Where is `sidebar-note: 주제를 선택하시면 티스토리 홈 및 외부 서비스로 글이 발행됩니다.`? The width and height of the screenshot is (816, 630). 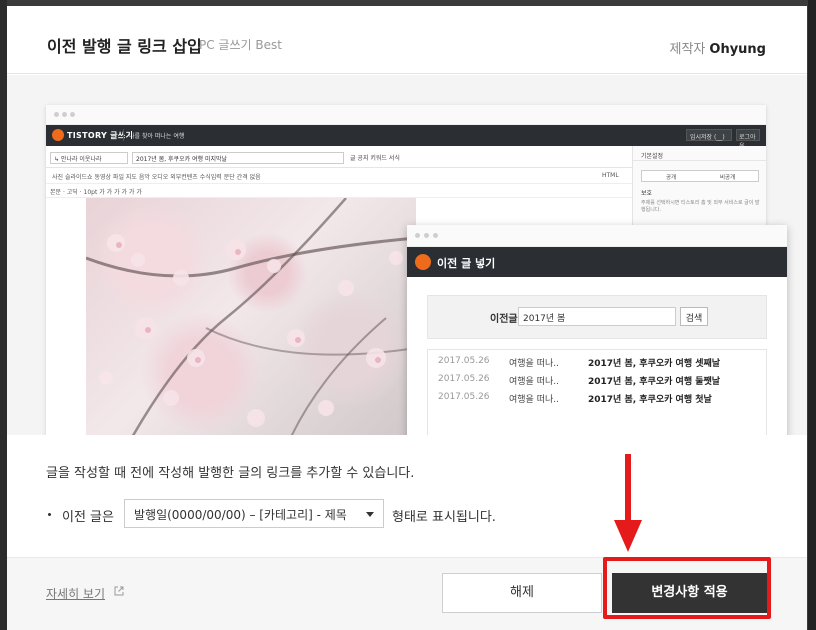
sidebar-note: 주제를 선택하시면 티스토리 홈 및 외부 서비스로 글이 발행됩니다. is located at coordinates (700, 206).